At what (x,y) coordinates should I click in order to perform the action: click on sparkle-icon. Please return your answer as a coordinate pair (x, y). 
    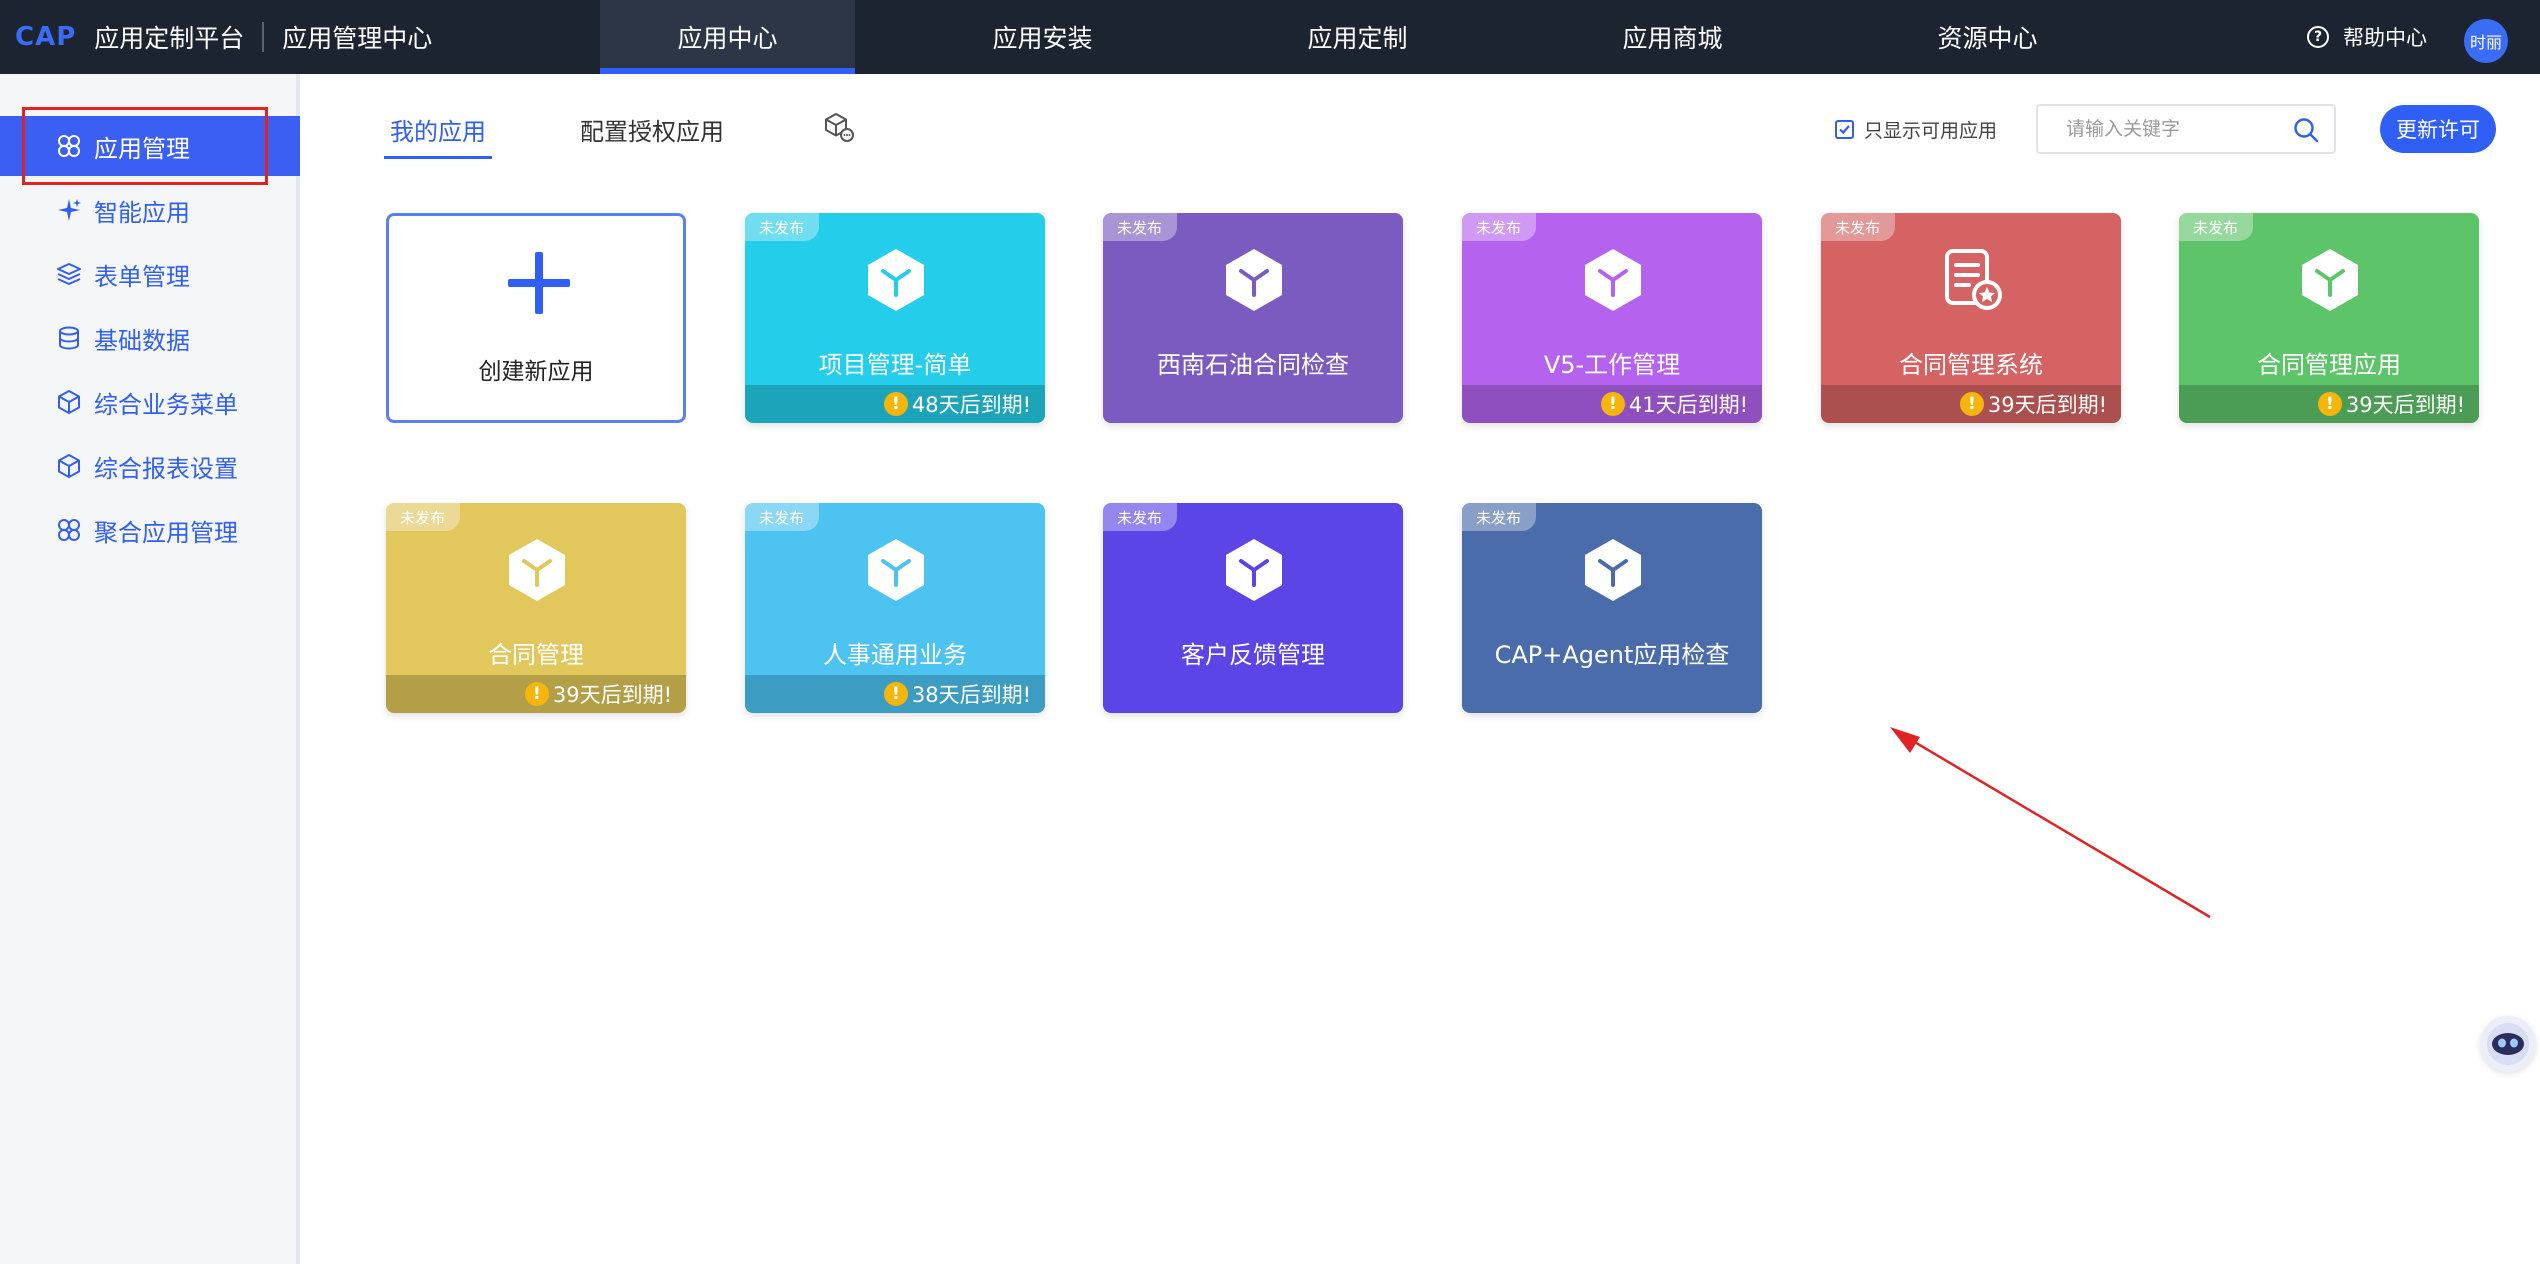
    Looking at the image, I should click on (69, 210).